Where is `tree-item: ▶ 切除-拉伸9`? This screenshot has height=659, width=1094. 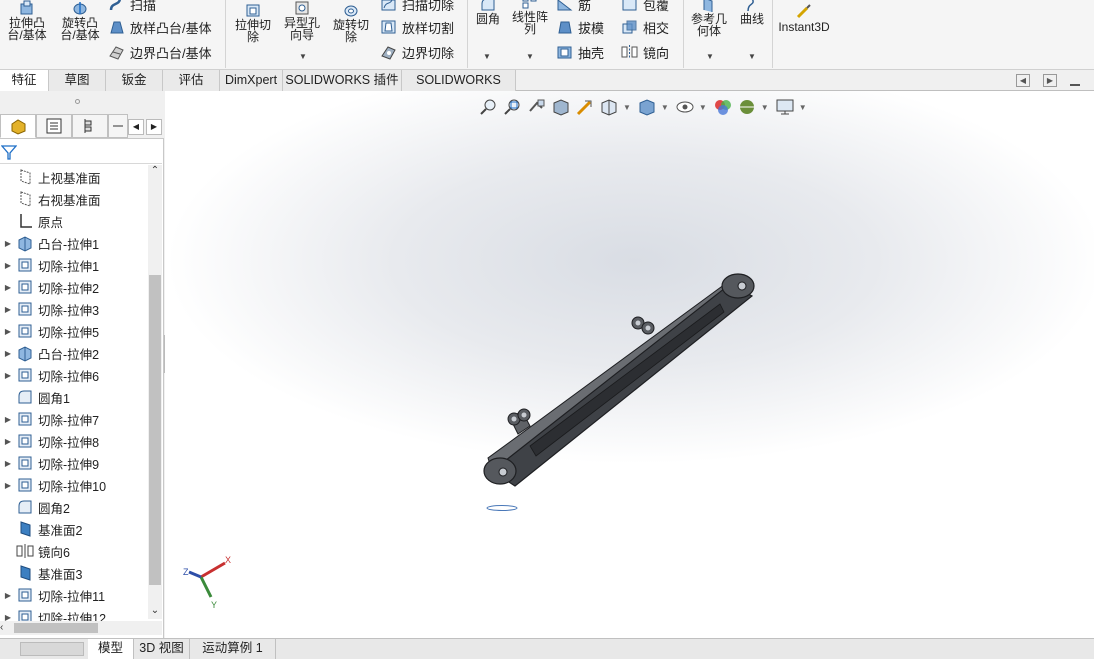
tree-item: ▶ 切除-拉伸9 is located at coordinates (74, 463).